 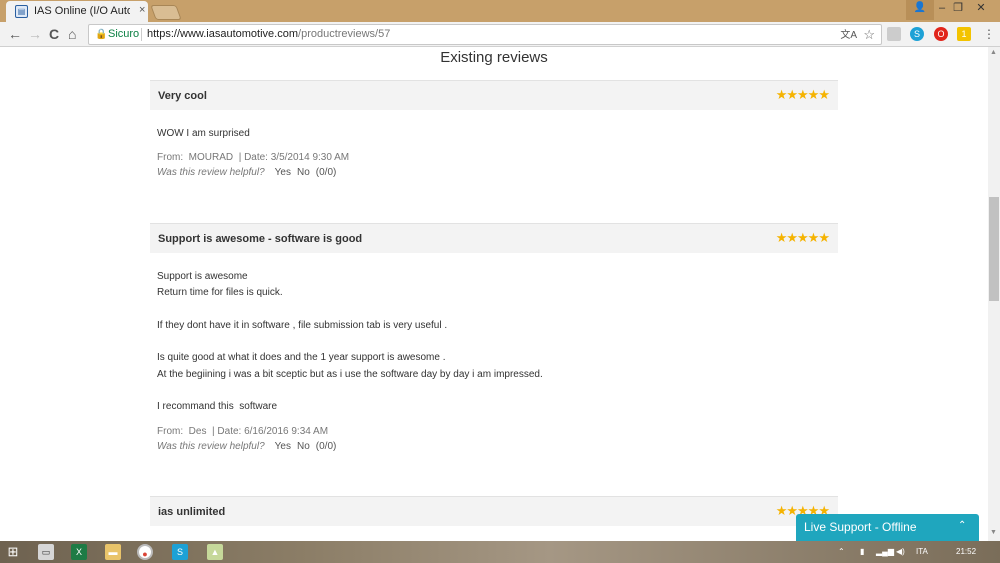 What do you see at coordinates (21, 11) in the screenshot?
I see `site-favicon-icon: ▤` at bounding box center [21, 11].